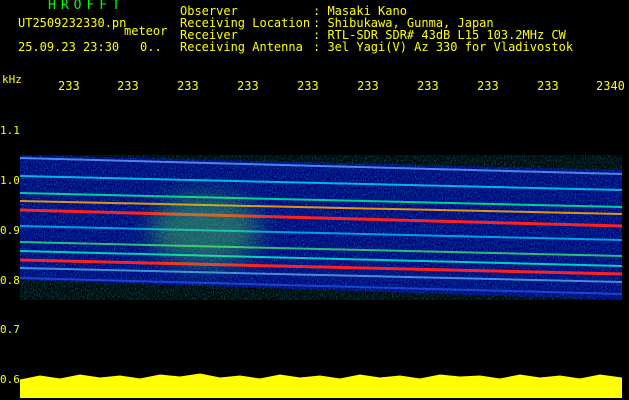 The height and width of the screenshot is (400, 629). Describe the element at coordinates (443, 47) in the screenshot. I see `antenna-value: : 3el Yagi(V) Az 330 for Vladivostok` at that location.